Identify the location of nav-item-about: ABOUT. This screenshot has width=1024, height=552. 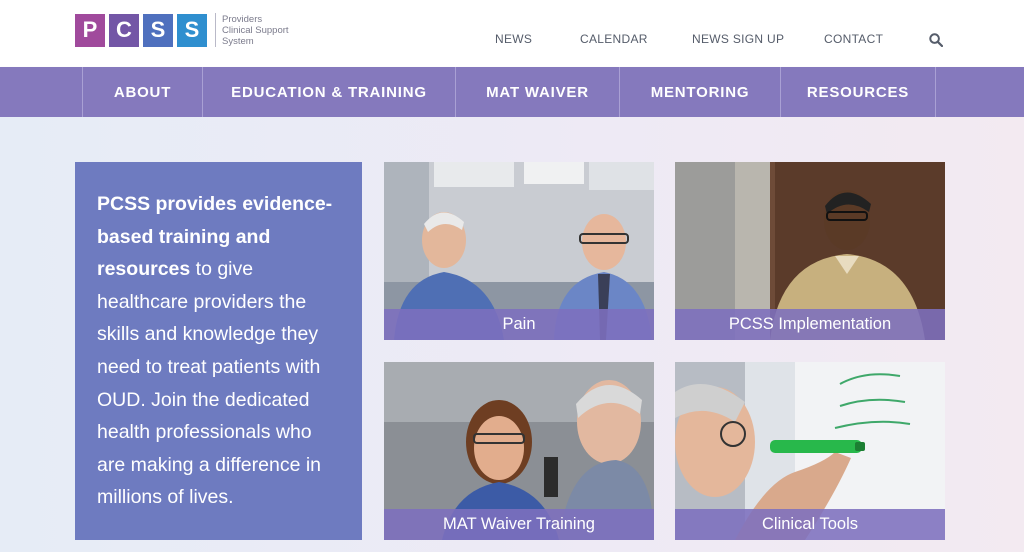
(142, 92).